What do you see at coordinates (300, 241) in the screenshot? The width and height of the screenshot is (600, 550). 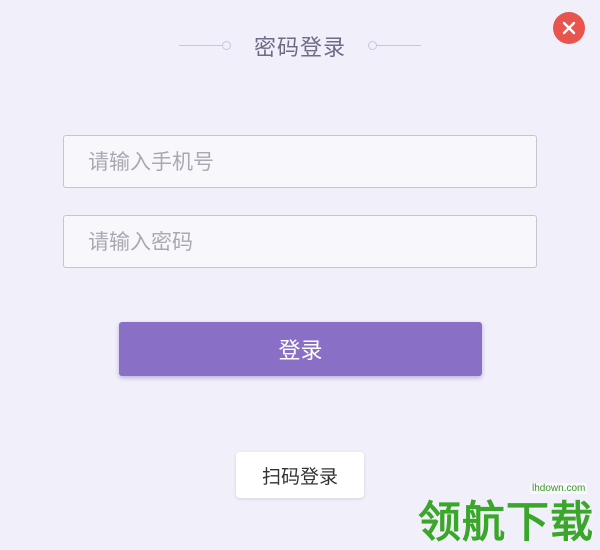 I see `password-input` at bounding box center [300, 241].